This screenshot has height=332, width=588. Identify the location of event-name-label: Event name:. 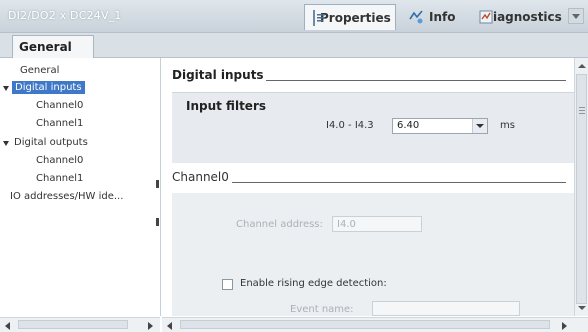
(322, 309).